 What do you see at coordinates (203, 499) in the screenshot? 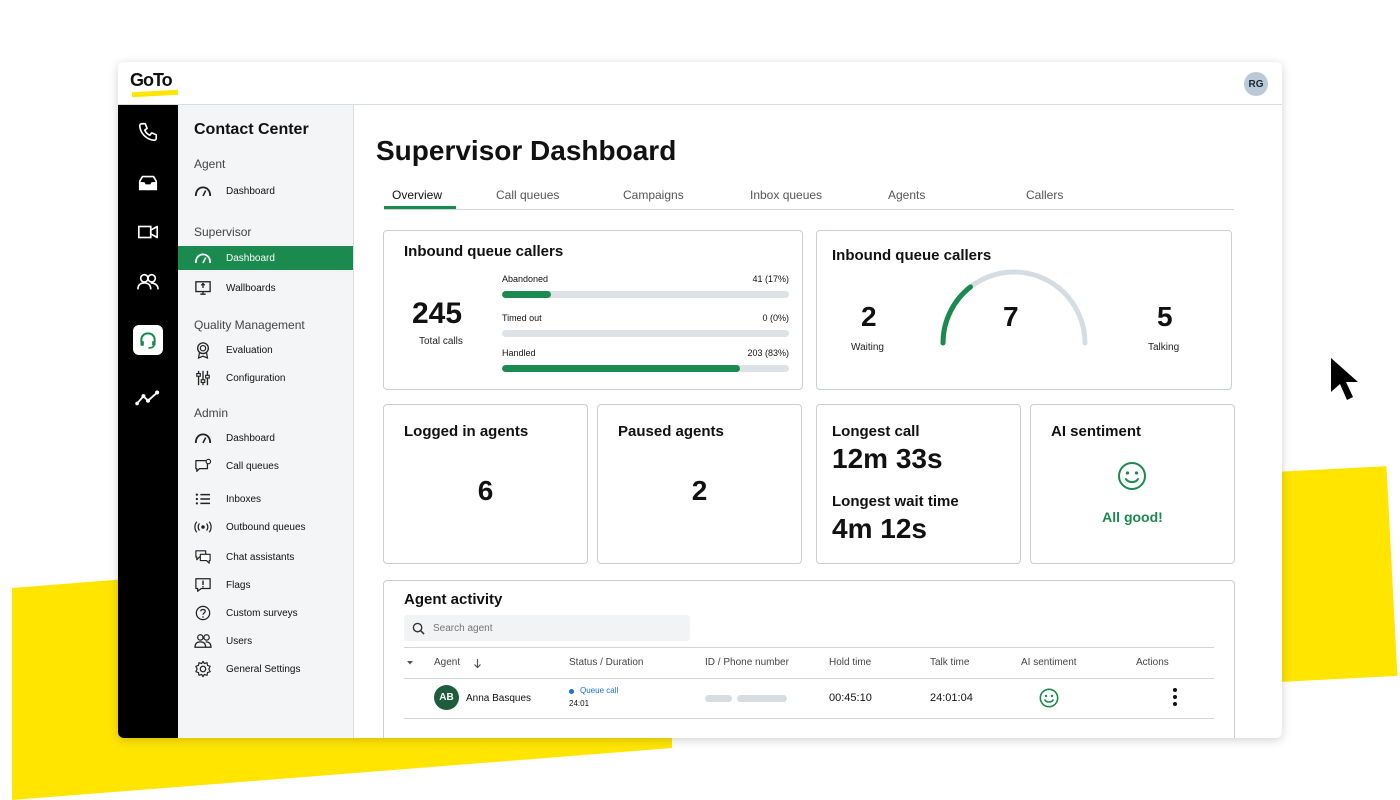
I see `list-icon` at bounding box center [203, 499].